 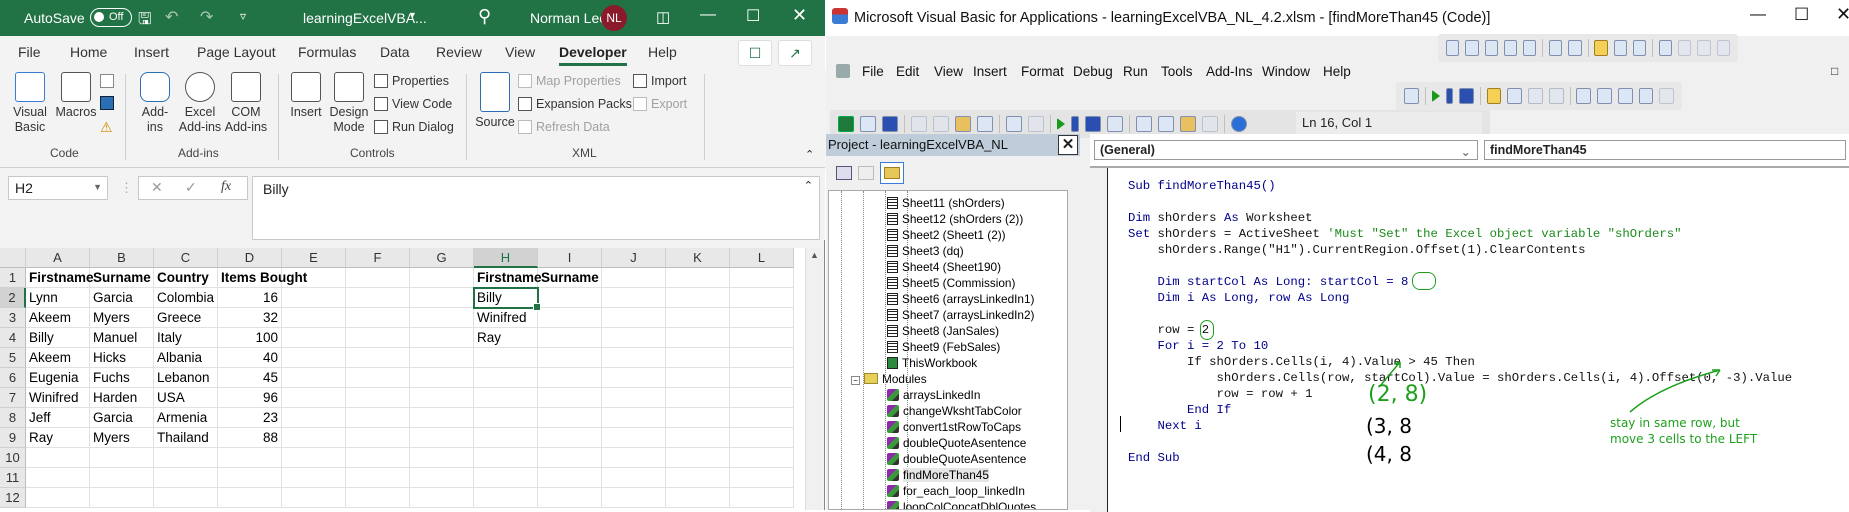 What do you see at coordinates (246, 103) in the screenshot?
I see `com-addins-button: COM Add-ins` at bounding box center [246, 103].